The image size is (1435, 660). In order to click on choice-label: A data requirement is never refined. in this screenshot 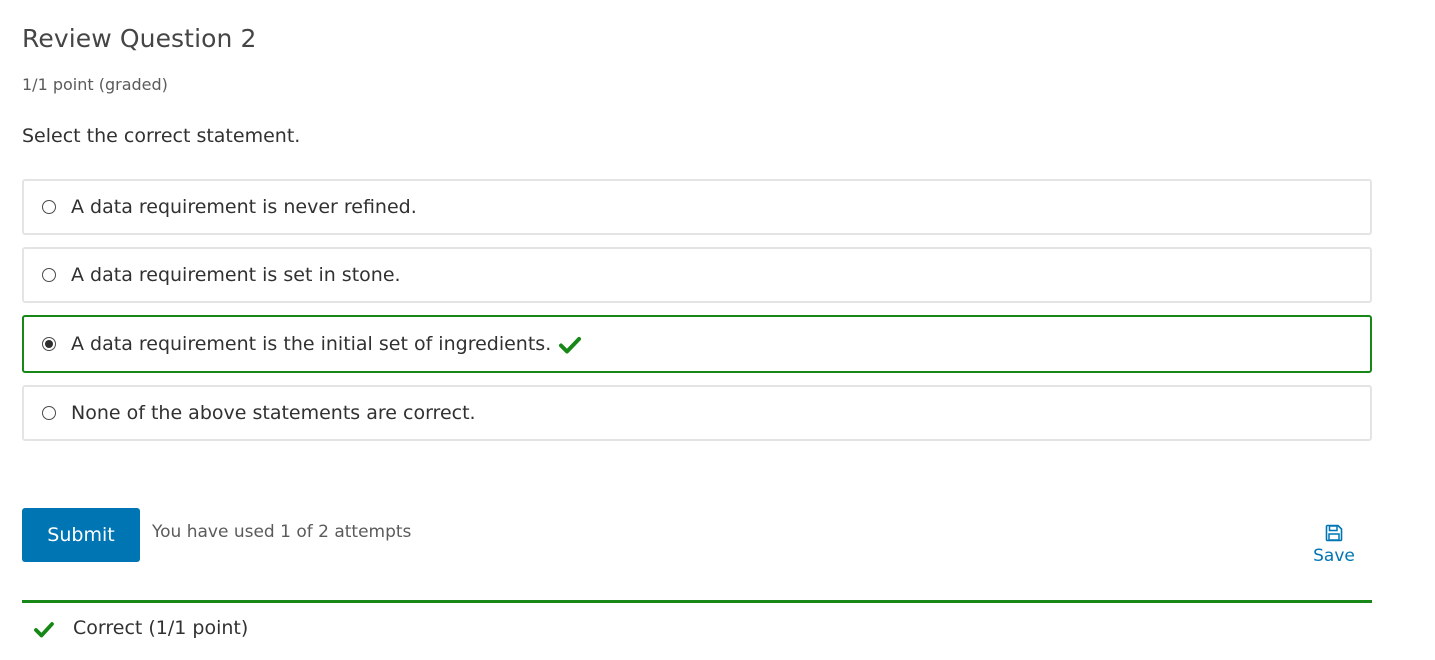, I will do `click(244, 207)`.